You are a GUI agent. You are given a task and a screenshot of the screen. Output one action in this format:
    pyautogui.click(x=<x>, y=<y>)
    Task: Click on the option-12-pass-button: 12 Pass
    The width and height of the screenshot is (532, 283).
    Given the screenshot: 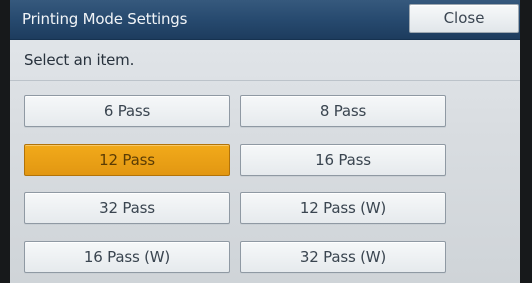 What is the action you would take?
    pyautogui.click(x=127, y=160)
    